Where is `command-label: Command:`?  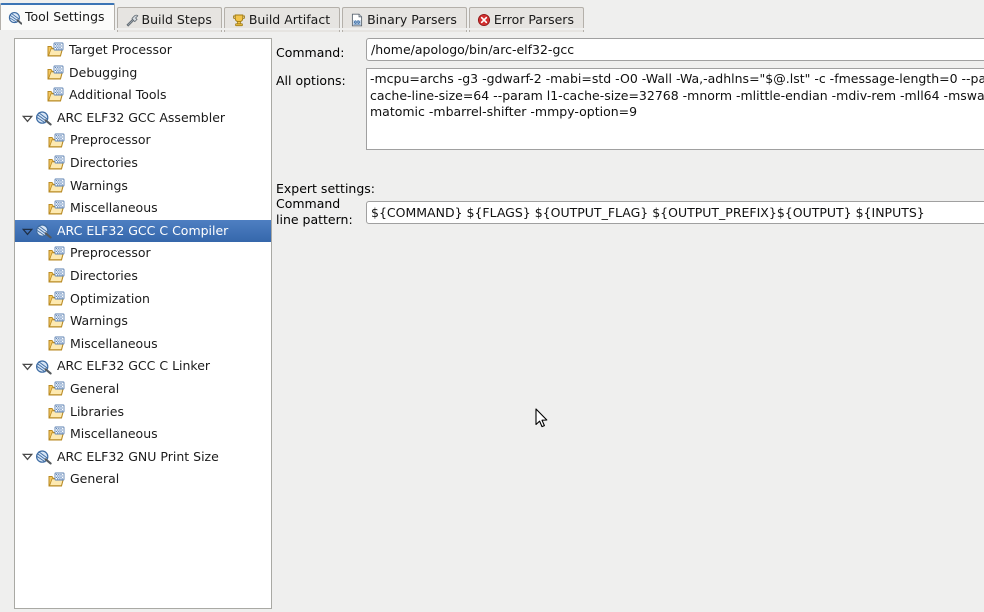 command-label: Command: is located at coordinates (310, 52).